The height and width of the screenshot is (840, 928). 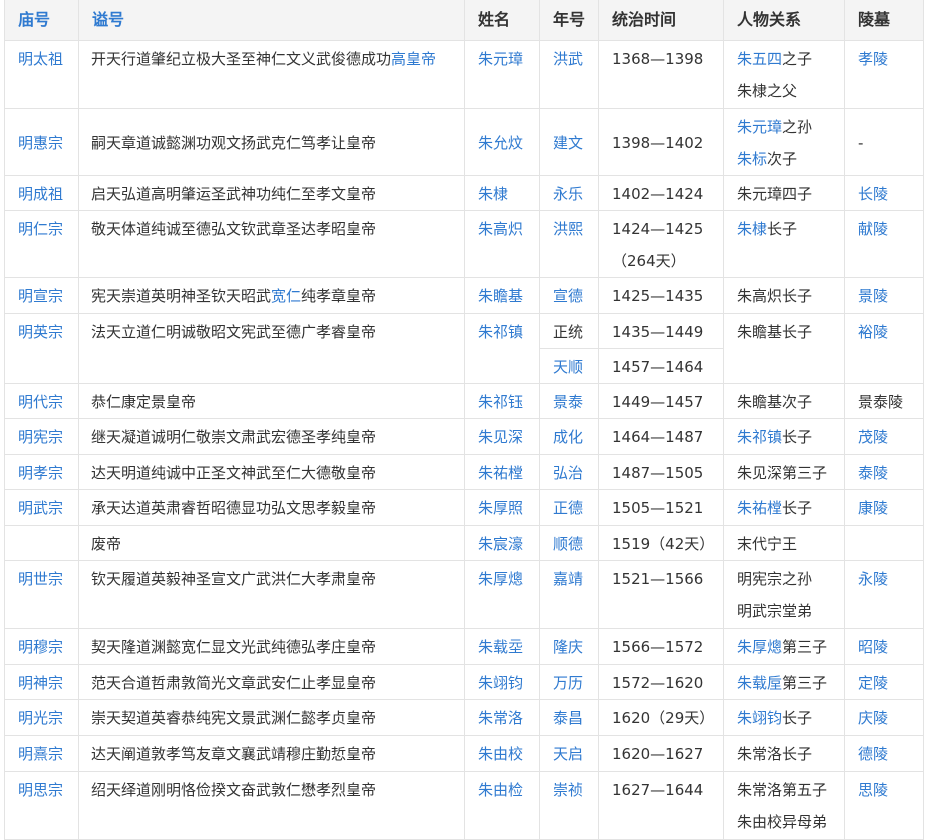 I want to click on tomb-link: 思陵, so click(x=873, y=790).